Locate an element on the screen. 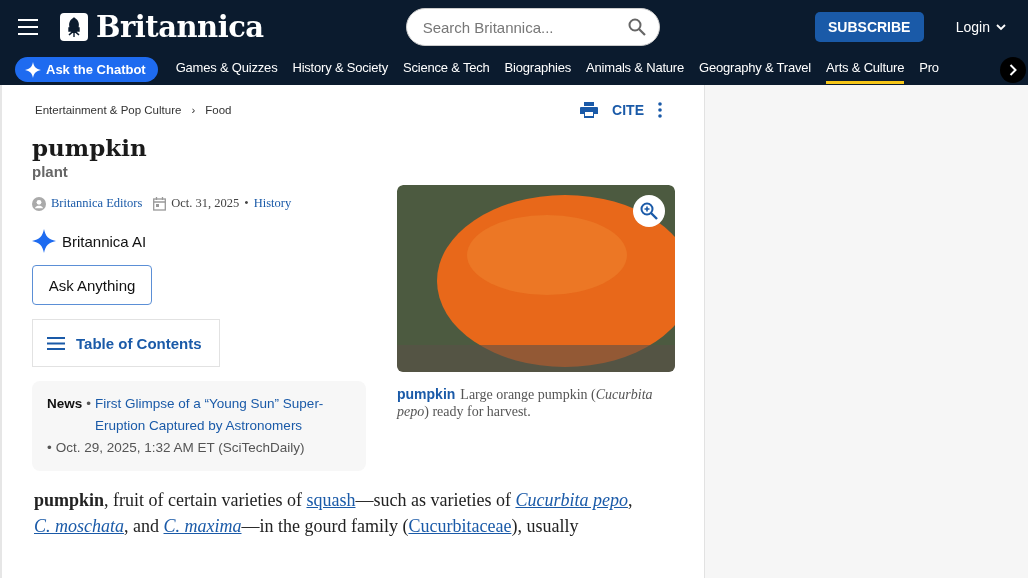  menu-icon is located at coordinates (28, 27).